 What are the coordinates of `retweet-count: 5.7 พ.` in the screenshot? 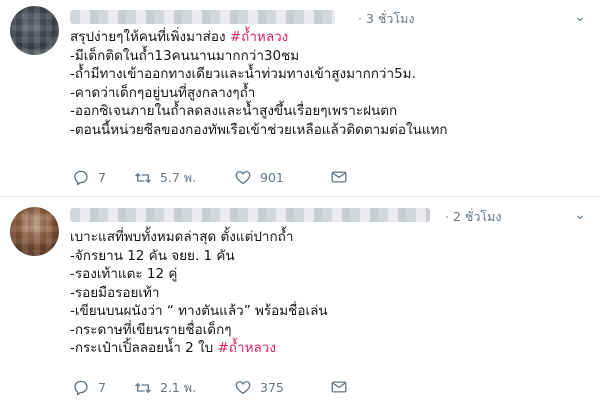 It's located at (178, 177).